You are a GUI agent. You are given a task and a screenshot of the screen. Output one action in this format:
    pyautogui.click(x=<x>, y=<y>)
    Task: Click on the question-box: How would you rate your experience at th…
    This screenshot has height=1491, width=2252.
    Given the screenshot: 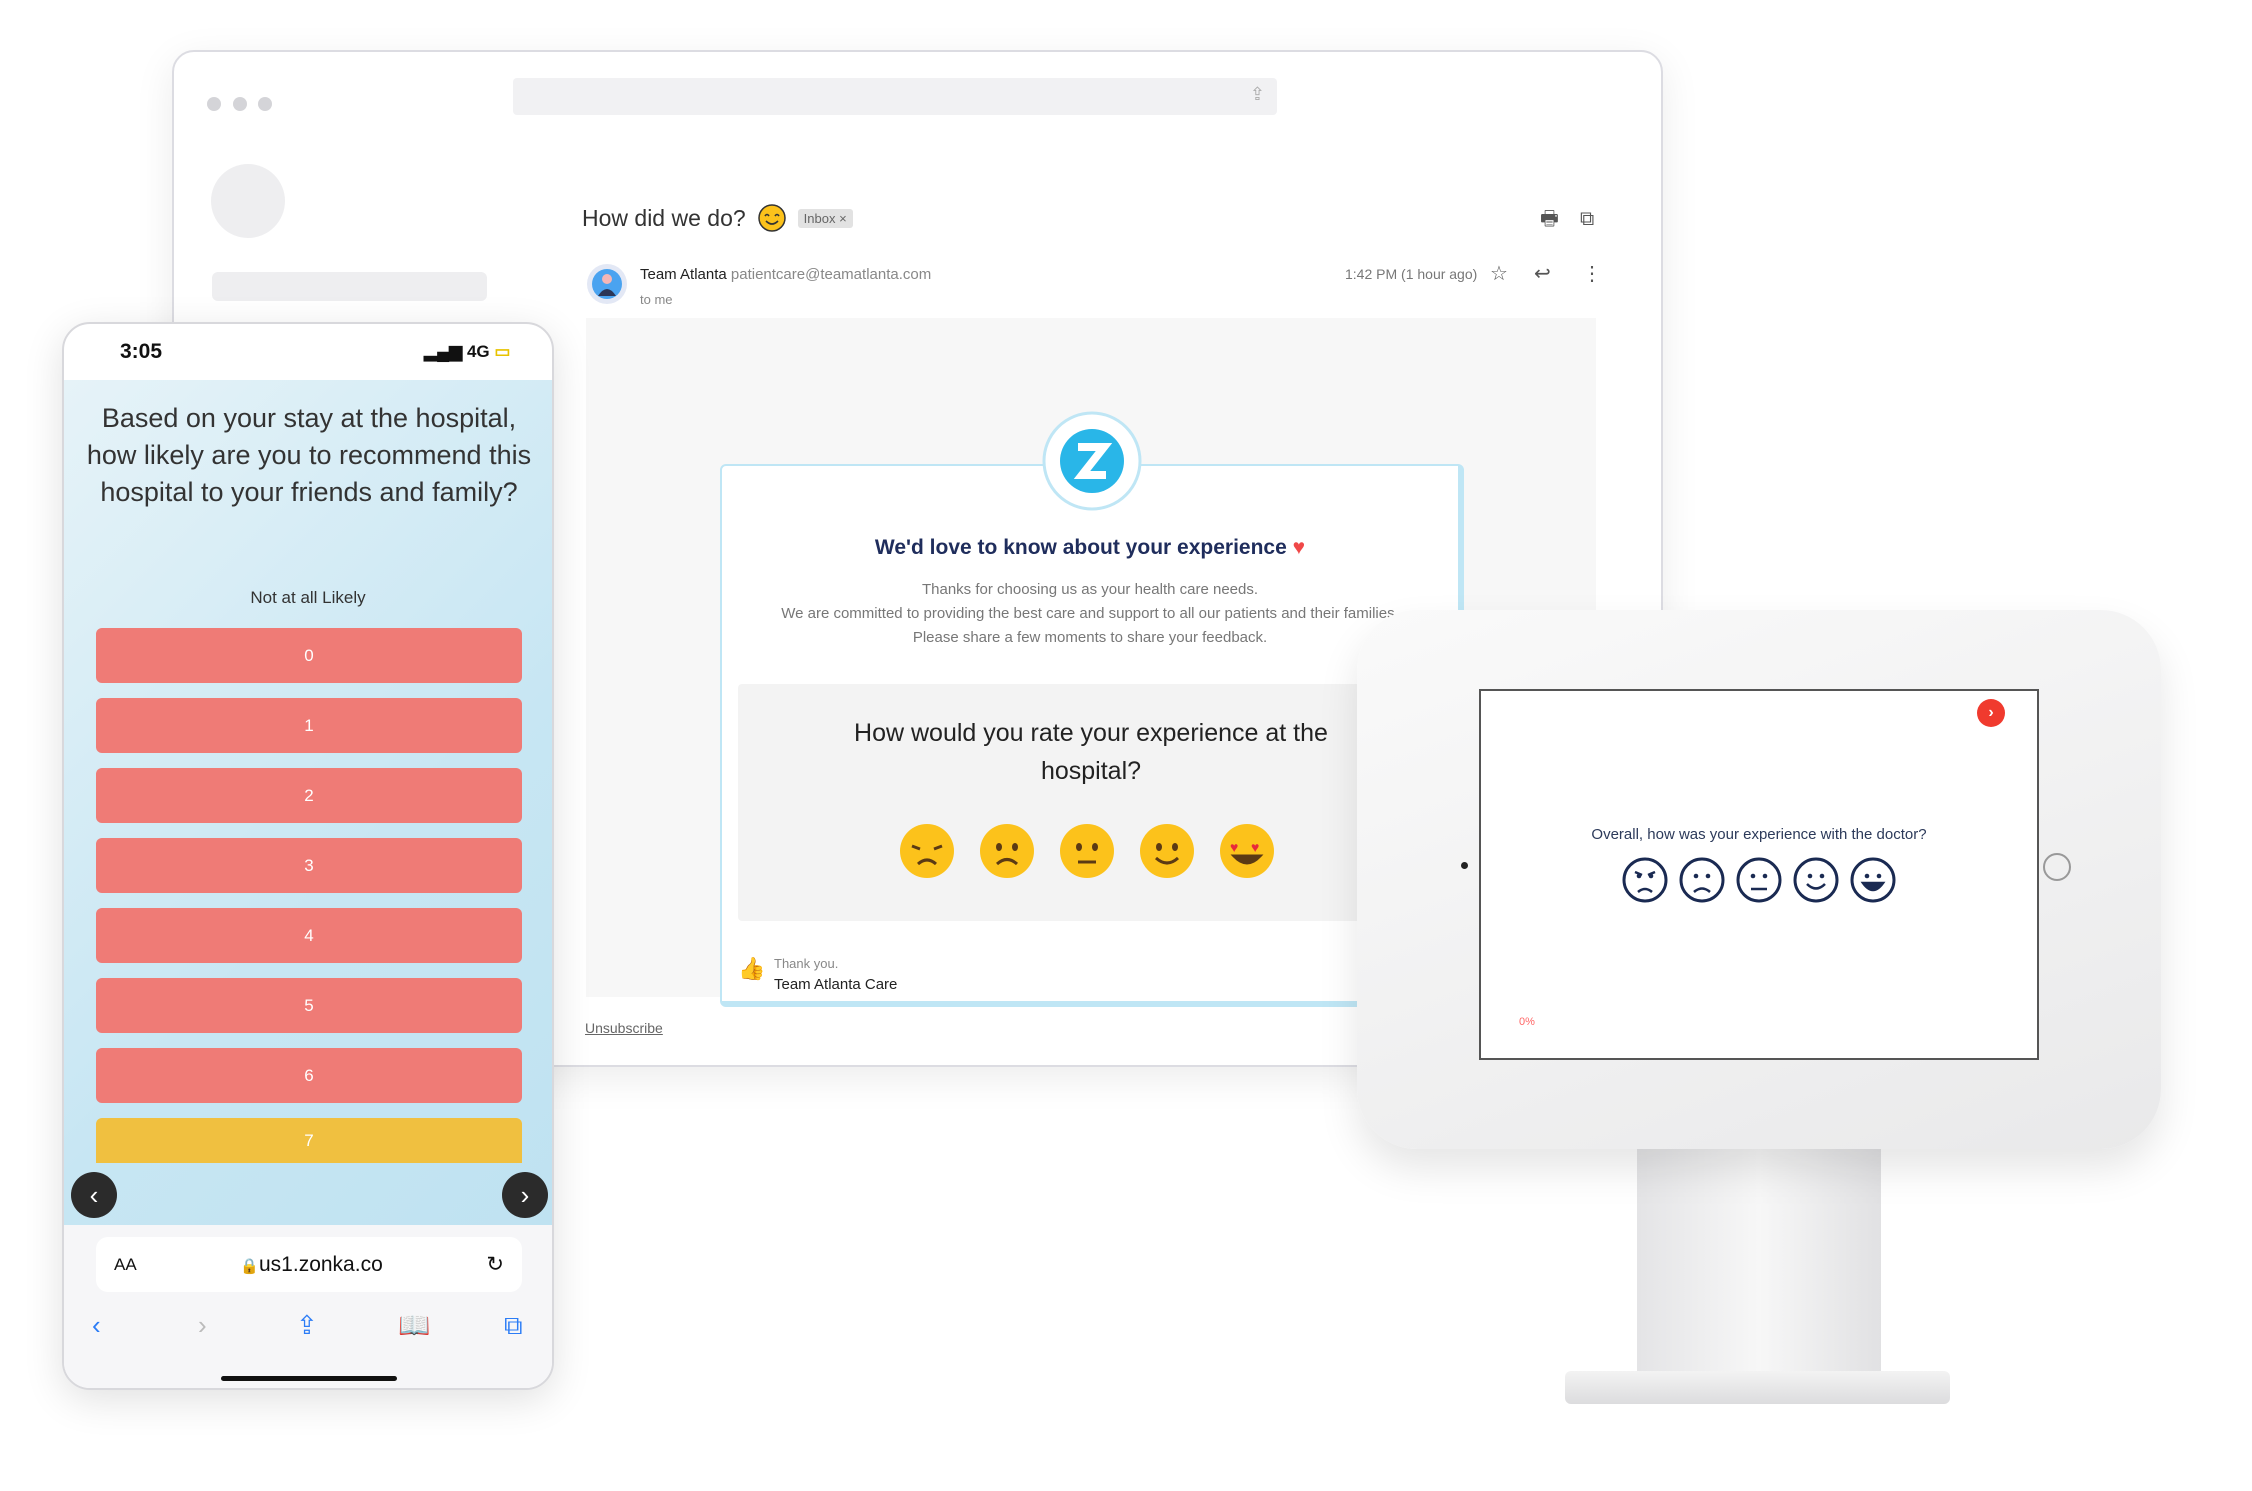 What is the action you would take?
    pyautogui.click(x=1091, y=802)
    